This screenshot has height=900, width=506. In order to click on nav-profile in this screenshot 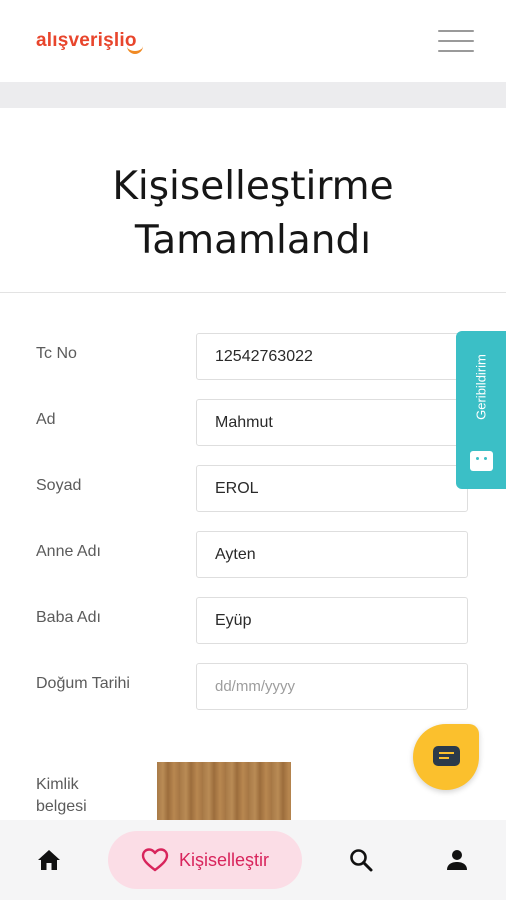, I will do `click(457, 860)`.